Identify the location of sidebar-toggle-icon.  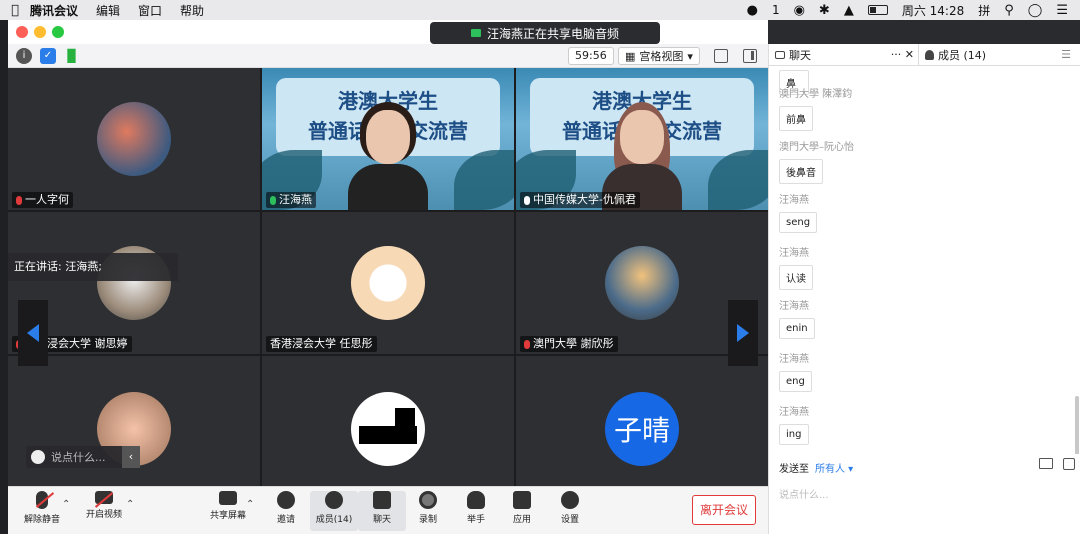
(750, 56).